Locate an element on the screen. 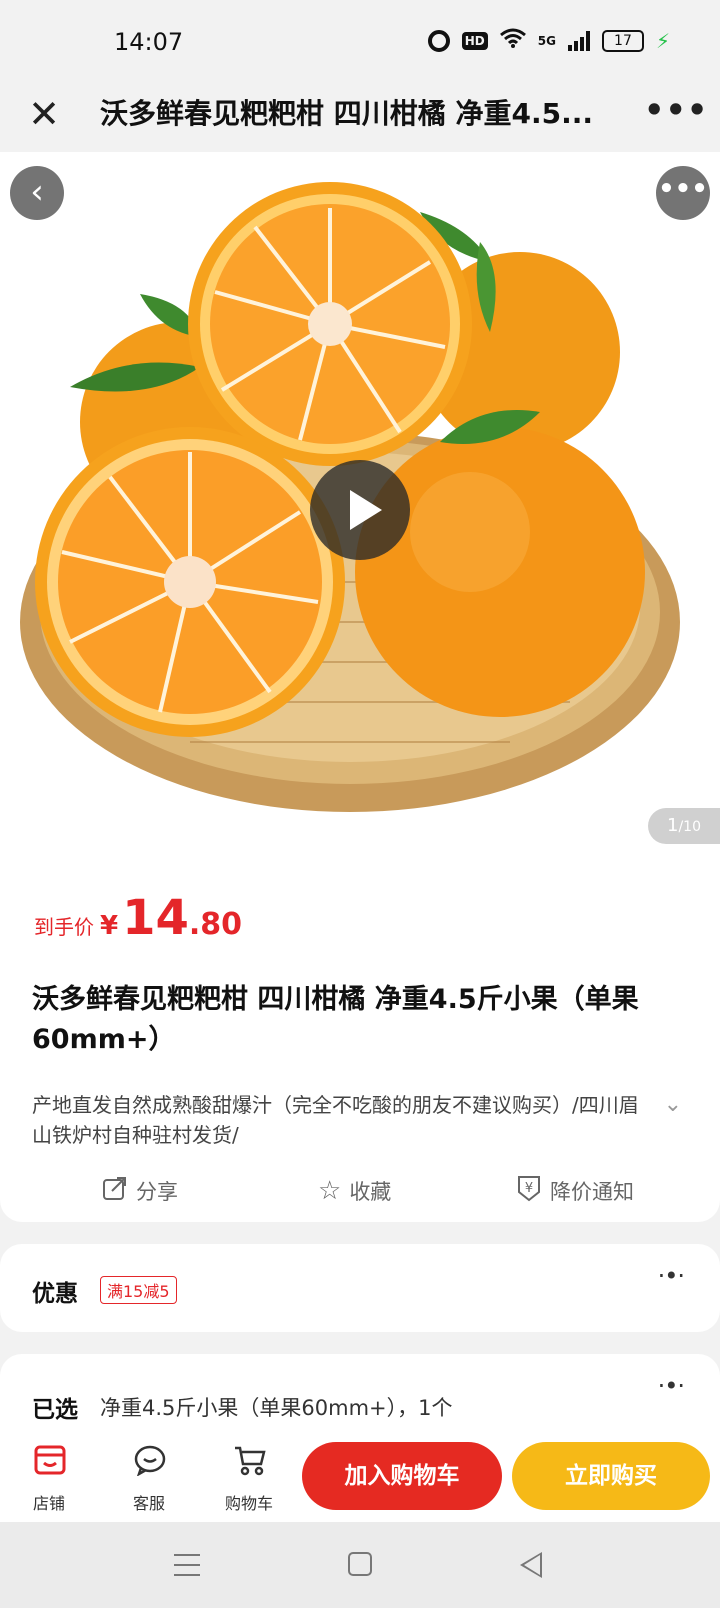 This screenshot has width=720, height=1608. top-nav-bar: ✕ 沃多鲜春见粑粑柑 四川柑橘 净重4.5... ••• is located at coordinates (360, 114).